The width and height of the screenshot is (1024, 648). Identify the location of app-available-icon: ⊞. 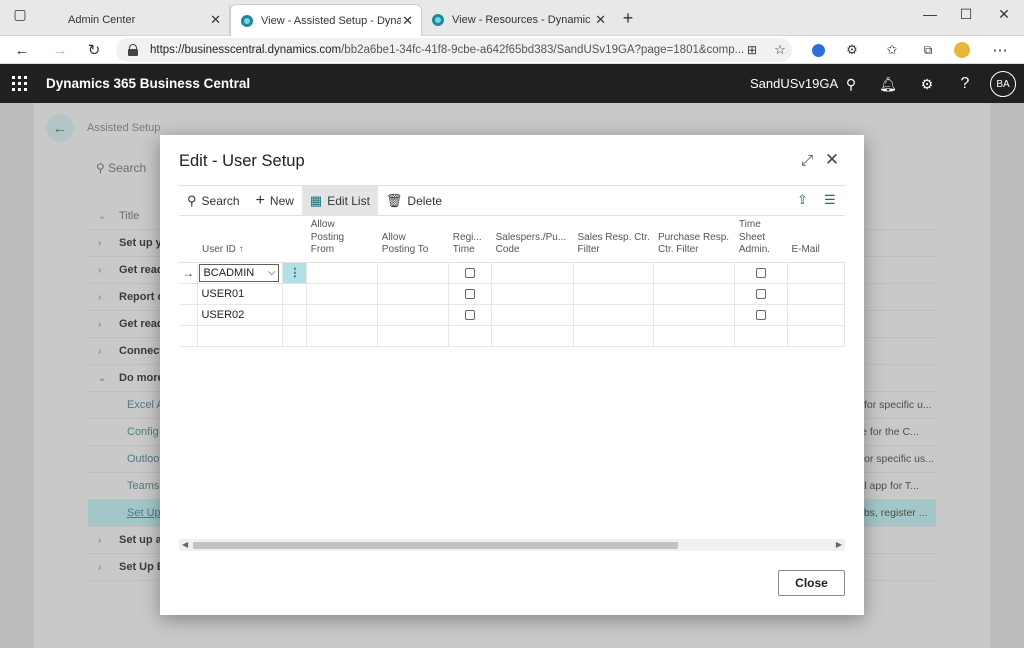
(752, 50).